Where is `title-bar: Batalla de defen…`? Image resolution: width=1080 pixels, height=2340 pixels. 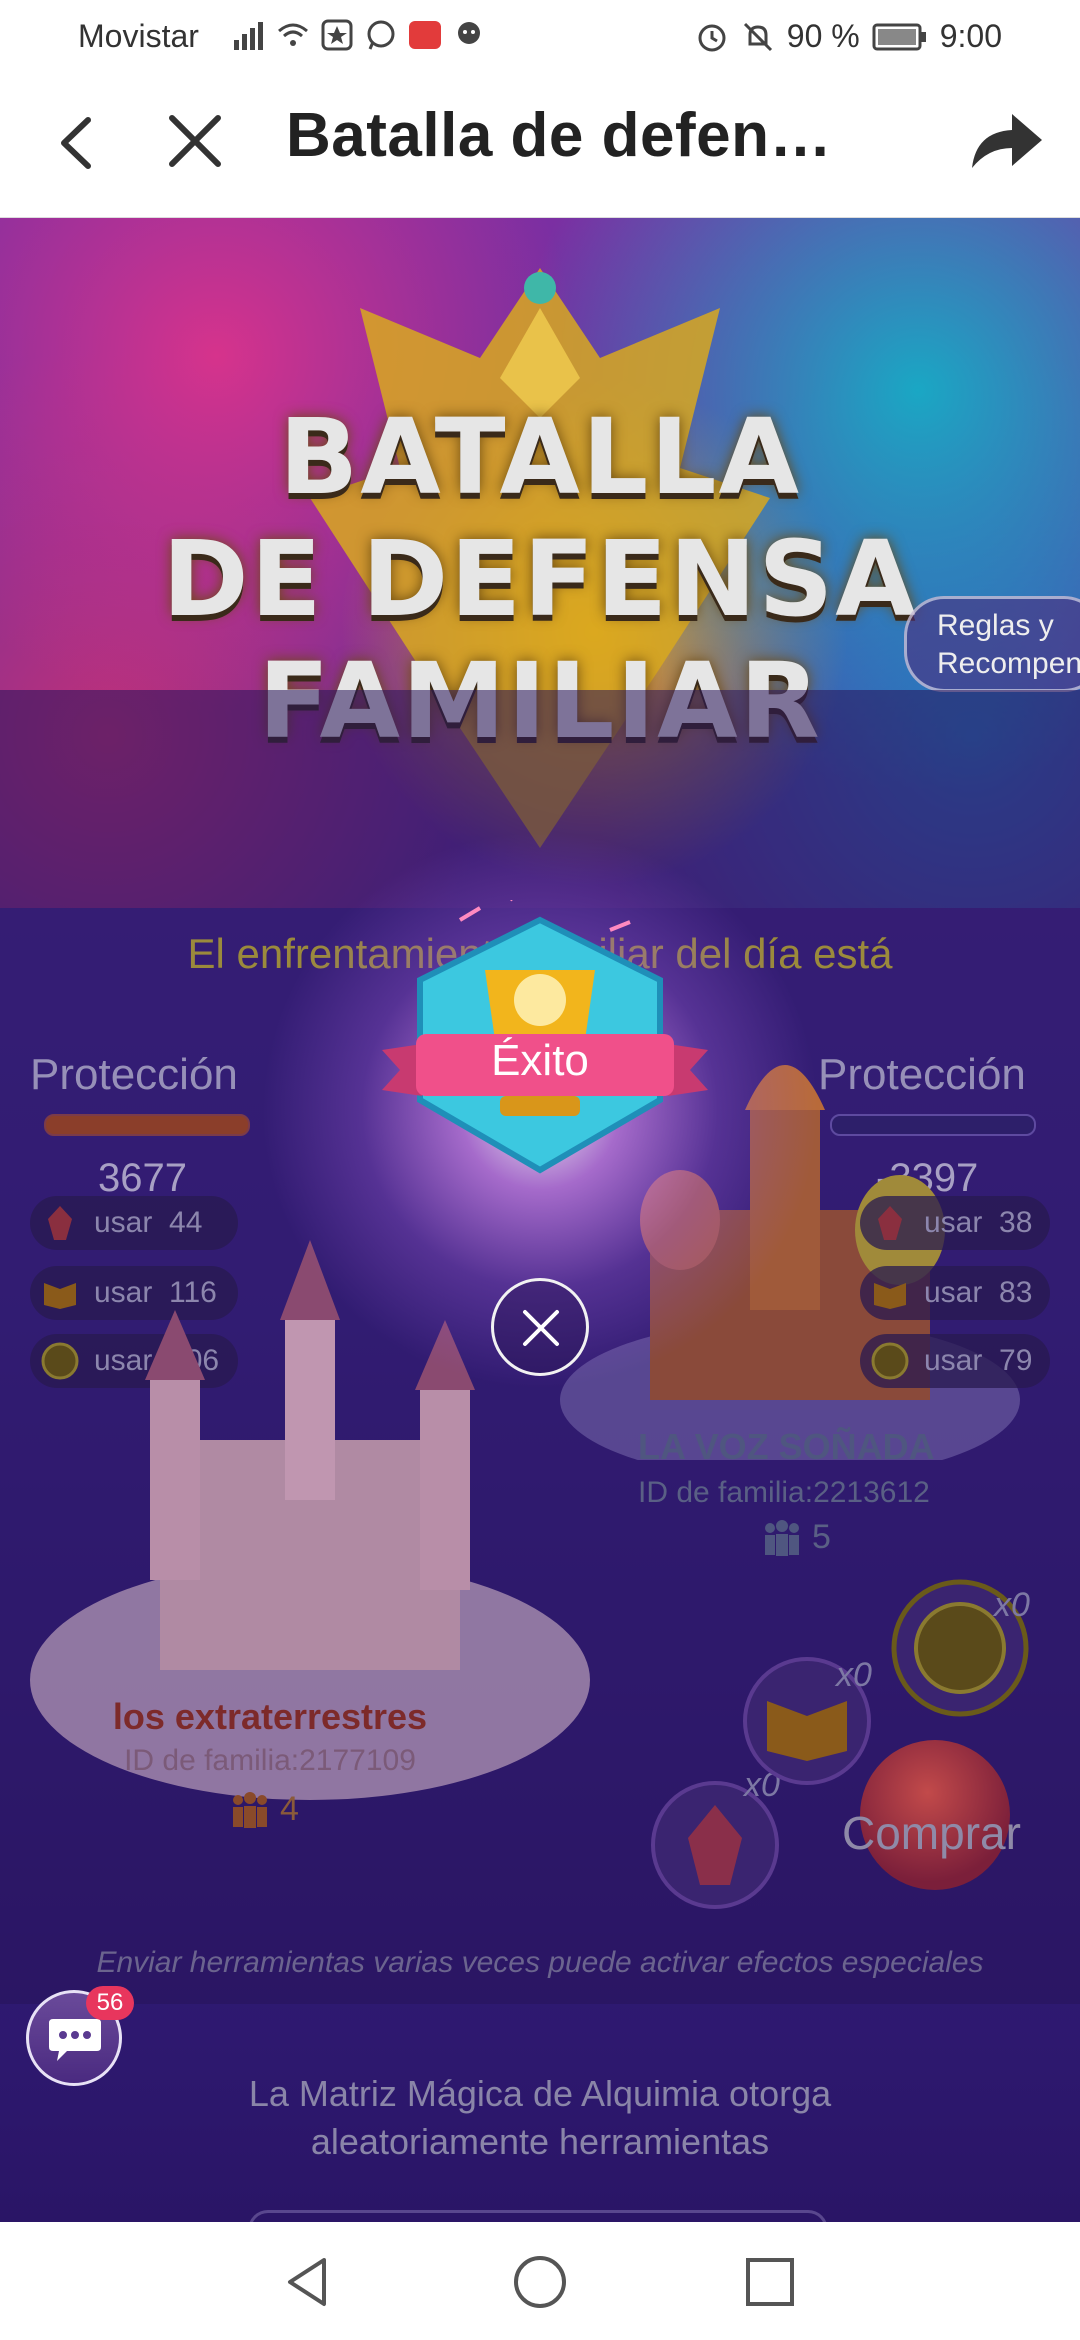
title-bar: Batalla de defen… is located at coordinates (540, 145).